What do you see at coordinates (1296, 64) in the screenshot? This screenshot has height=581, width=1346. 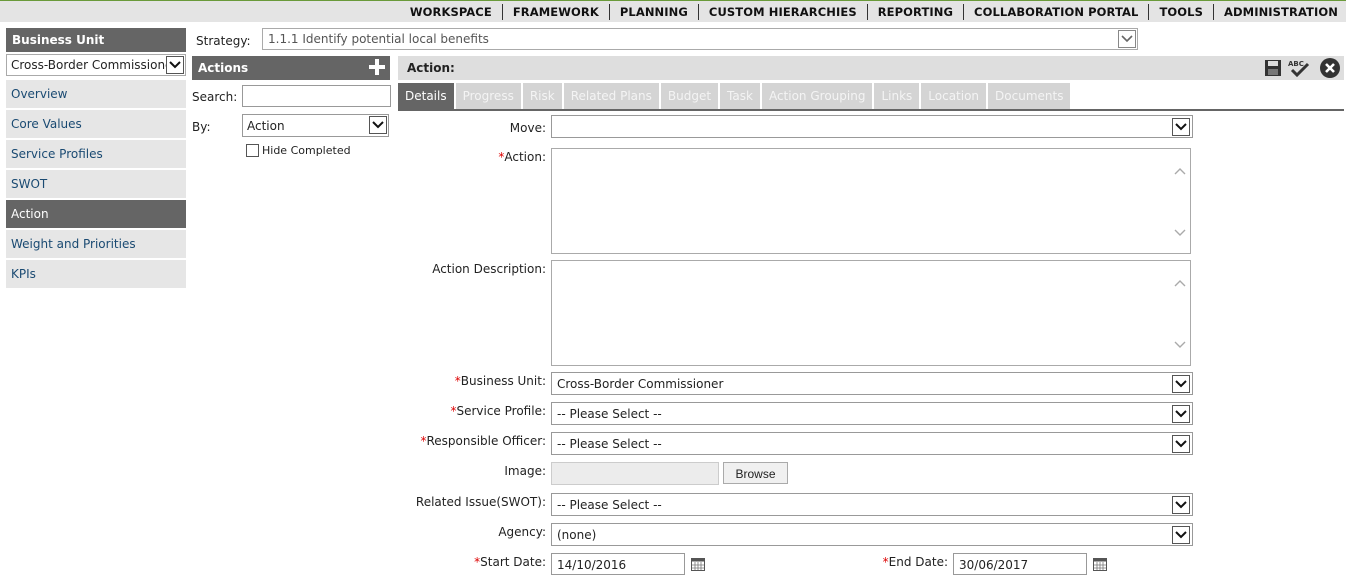 I see `svg-text: ABC` at bounding box center [1296, 64].